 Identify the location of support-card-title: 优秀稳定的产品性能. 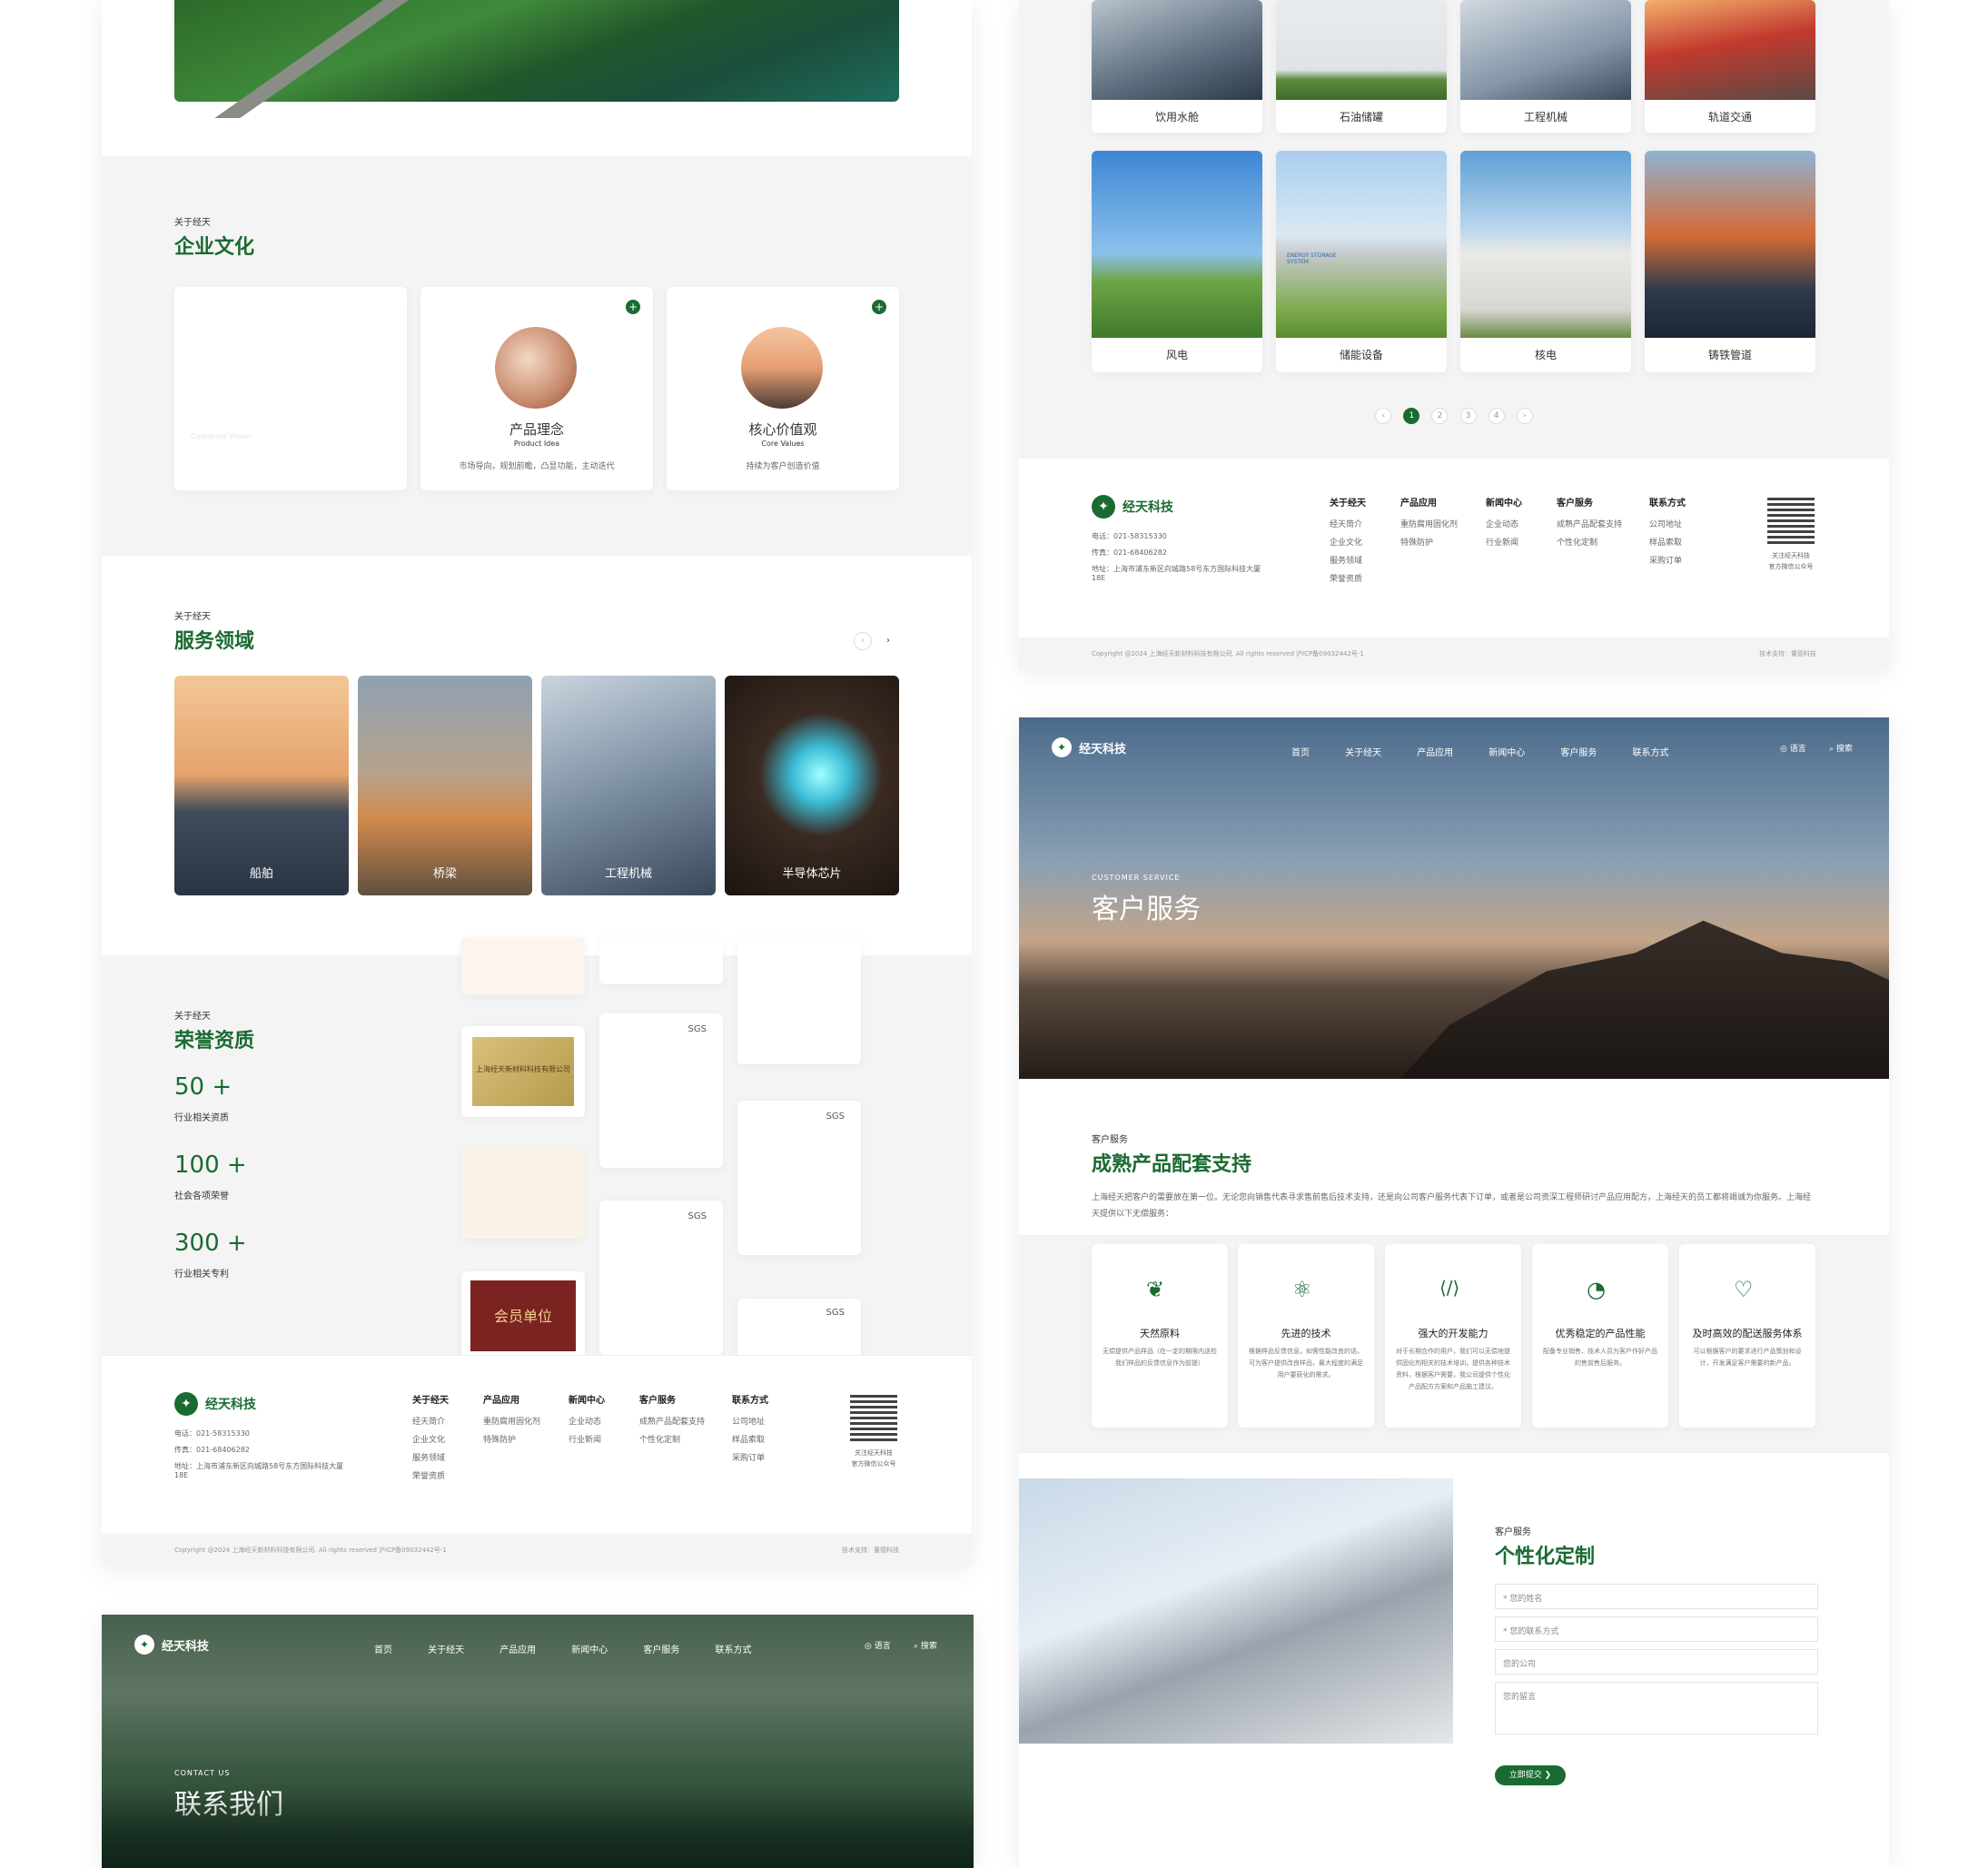
(1600, 1333).